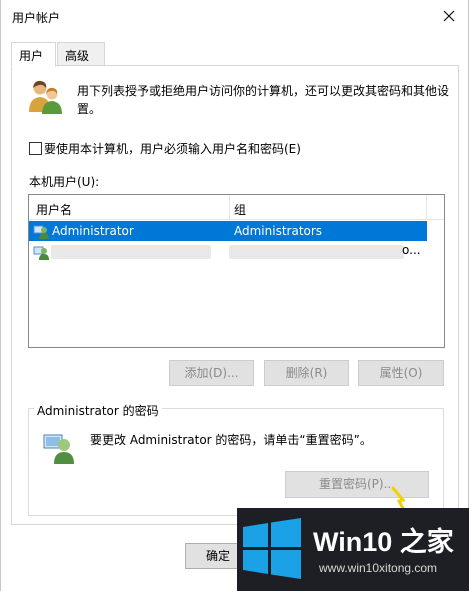 The width and height of the screenshot is (469, 591). I want to click on close-icon, so click(449, 16).